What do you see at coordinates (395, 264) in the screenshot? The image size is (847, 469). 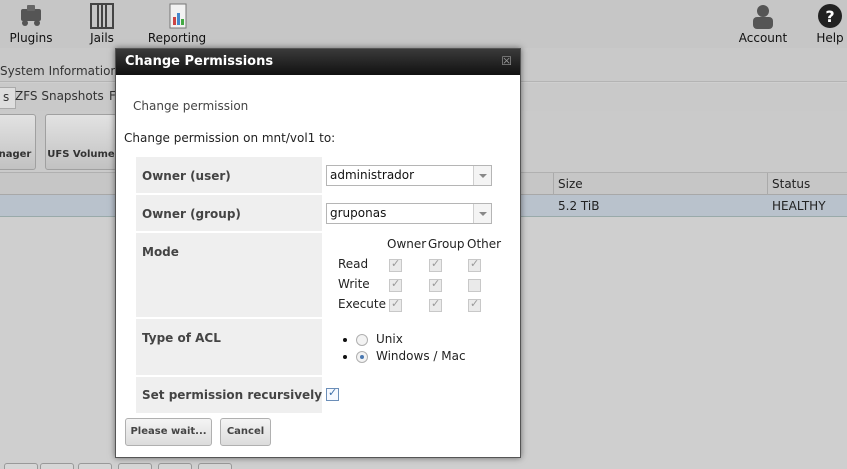 I see `read-owner-checkbox` at bounding box center [395, 264].